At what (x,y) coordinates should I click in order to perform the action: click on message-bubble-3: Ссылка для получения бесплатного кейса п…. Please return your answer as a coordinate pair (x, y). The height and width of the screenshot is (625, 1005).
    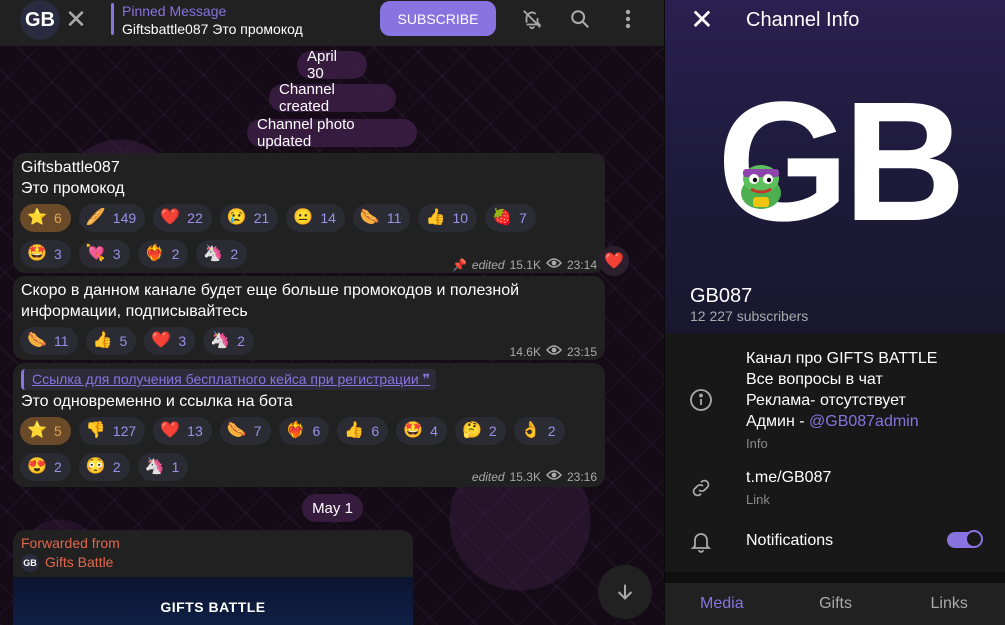
    Looking at the image, I should click on (309, 425).